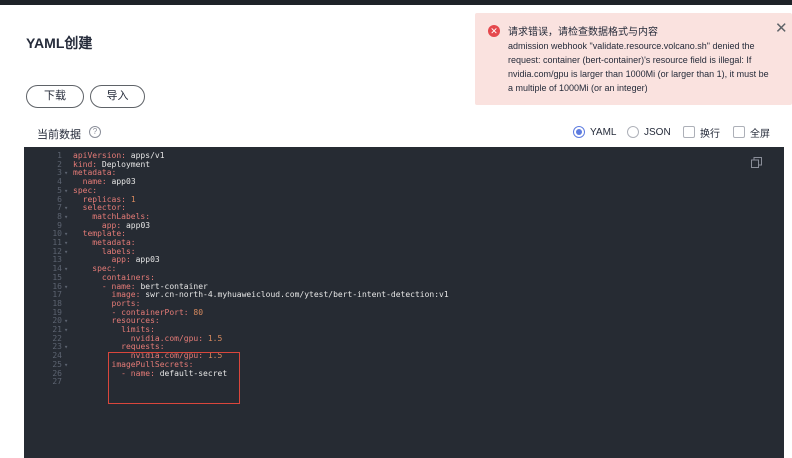  Describe the element at coordinates (143, 347) in the screenshot. I see `yaml-key: requests:` at that location.